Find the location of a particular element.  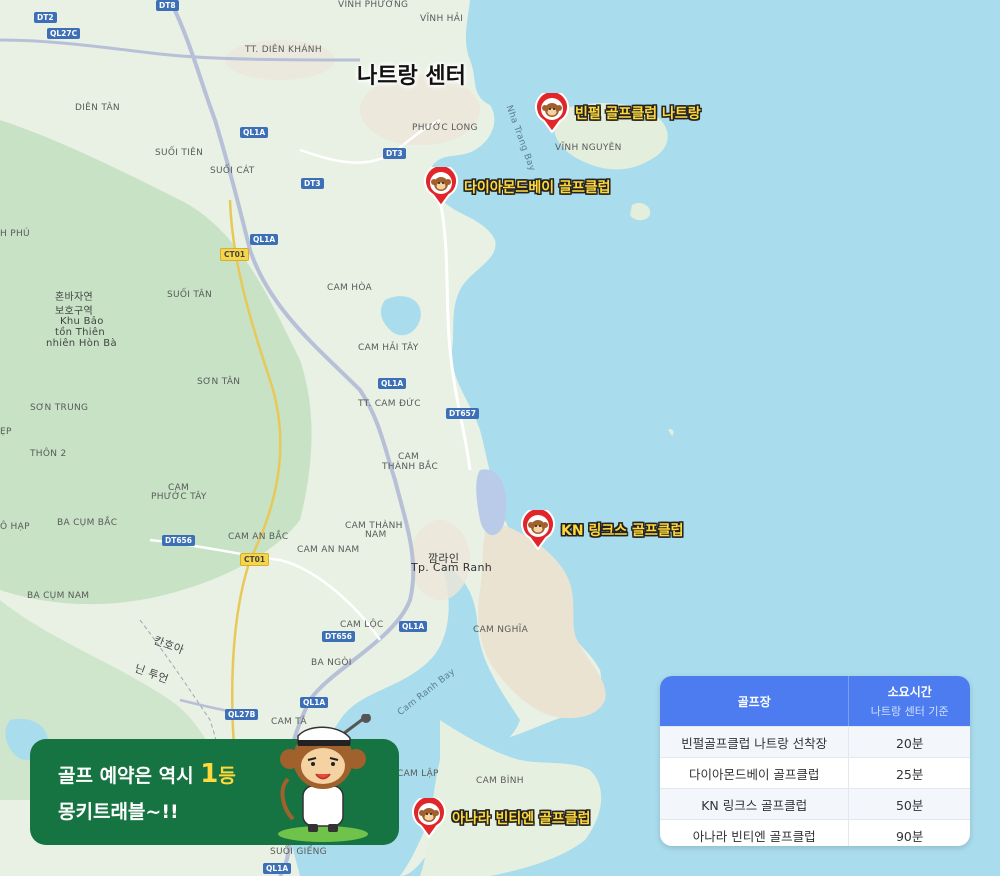

shield-dt657: DT657 is located at coordinates (462, 413).